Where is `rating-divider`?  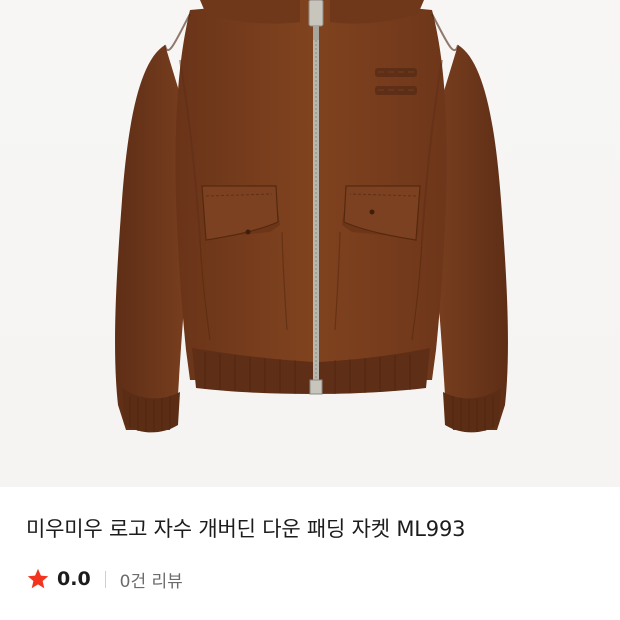
rating-divider is located at coordinates (105, 579).